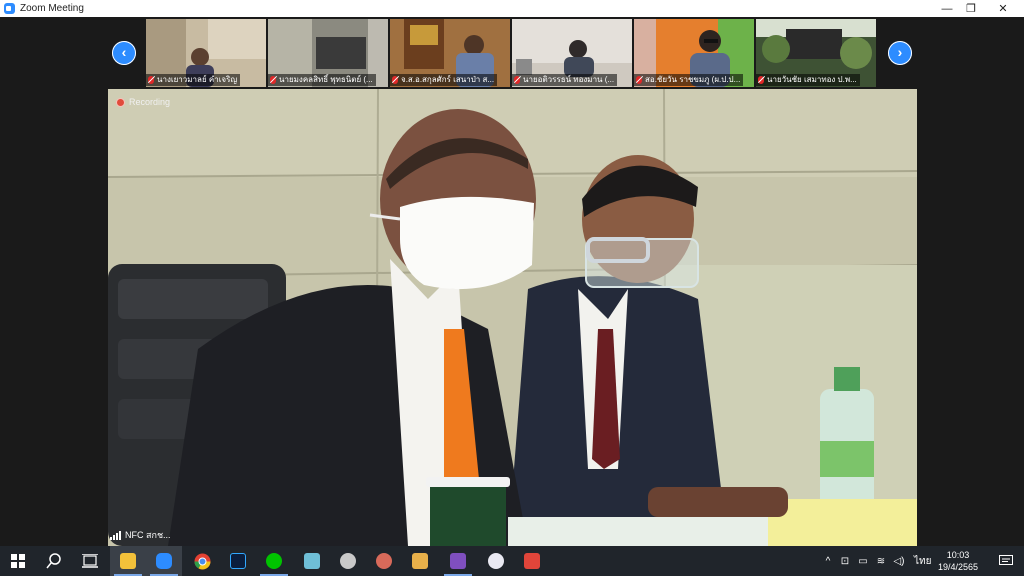 The height and width of the screenshot is (576, 1024). What do you see at coordinates (120, 102) in the screenshot?
I see `recording-dot-icon` at bounding box center [120, 102].